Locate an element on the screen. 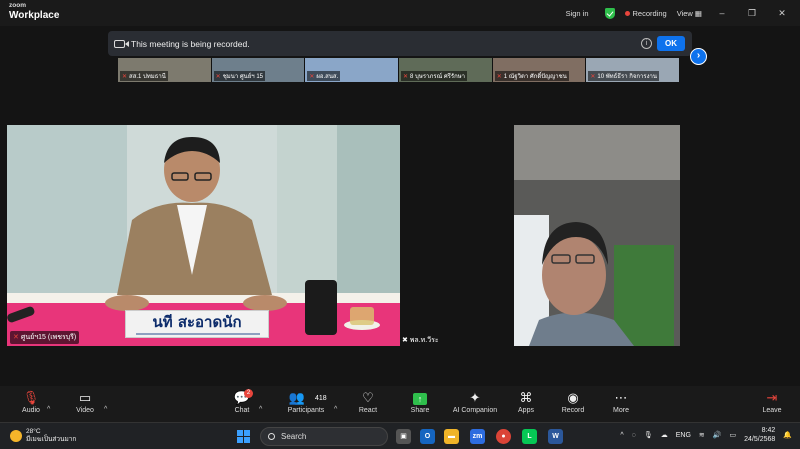  taskbar-search-input: Search is located at coordinates (324, 436).